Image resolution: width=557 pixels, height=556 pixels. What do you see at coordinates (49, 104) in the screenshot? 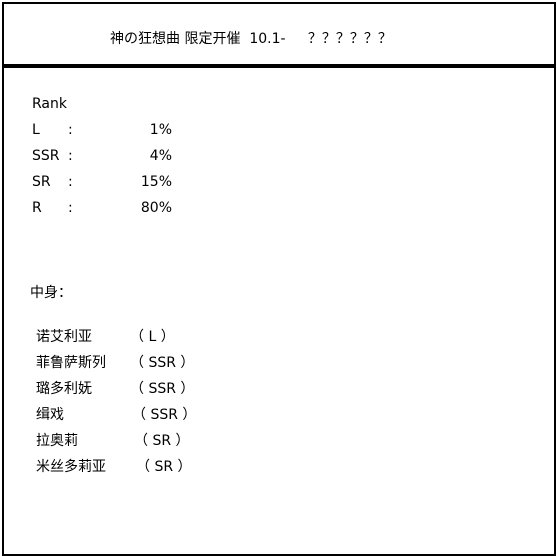
I see `rank-heading: Rank` at bounding box center [49, 104].